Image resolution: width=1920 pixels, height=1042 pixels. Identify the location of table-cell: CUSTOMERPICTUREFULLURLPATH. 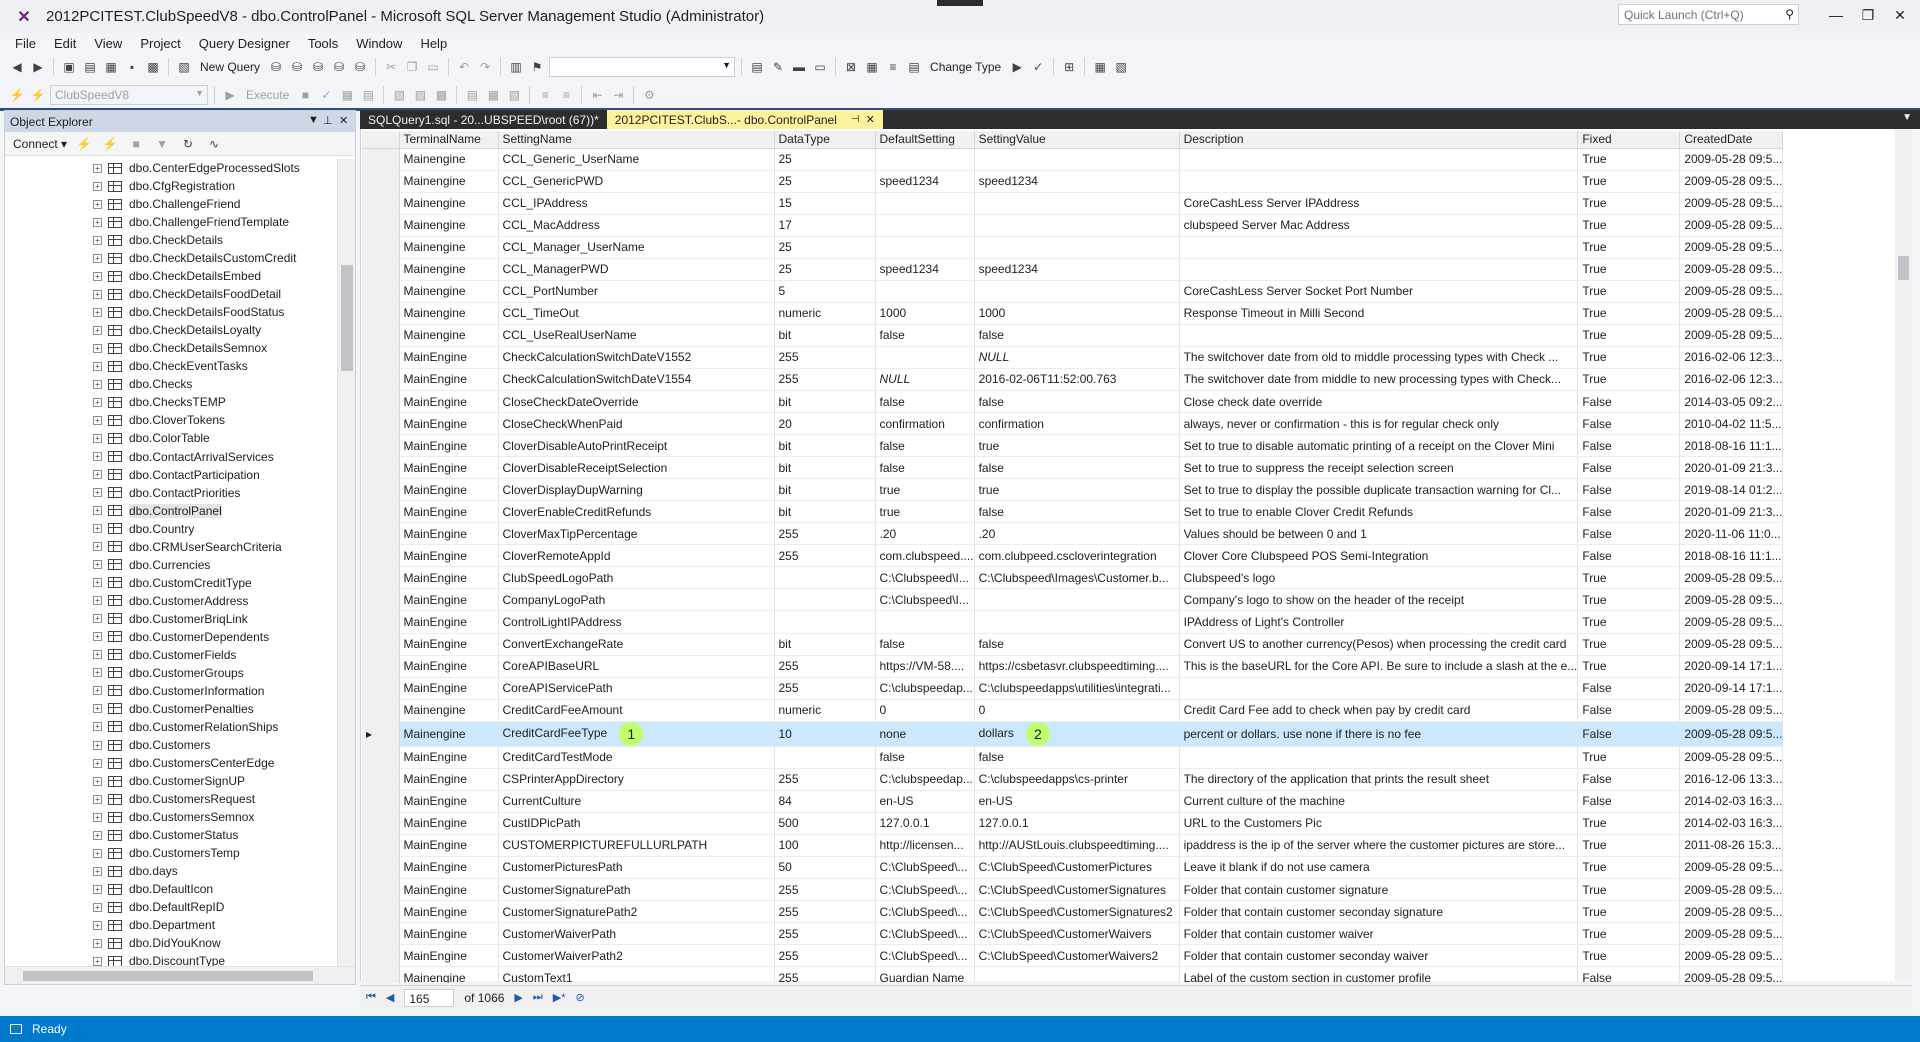
(636, 845).